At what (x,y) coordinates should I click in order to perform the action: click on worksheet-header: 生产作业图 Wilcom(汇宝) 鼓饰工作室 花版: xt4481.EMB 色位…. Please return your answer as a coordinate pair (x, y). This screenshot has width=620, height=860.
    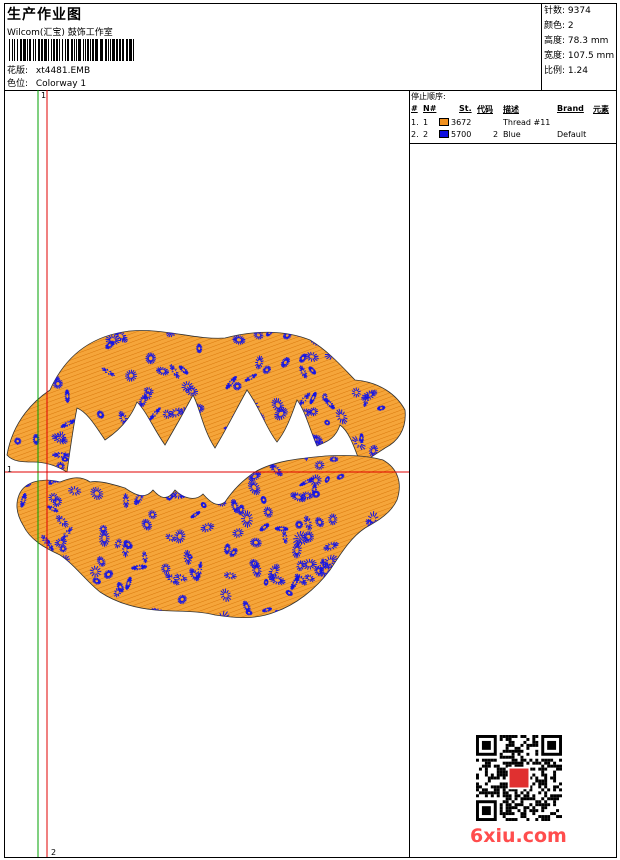
    Looking at the image, I should click on (310, 47).